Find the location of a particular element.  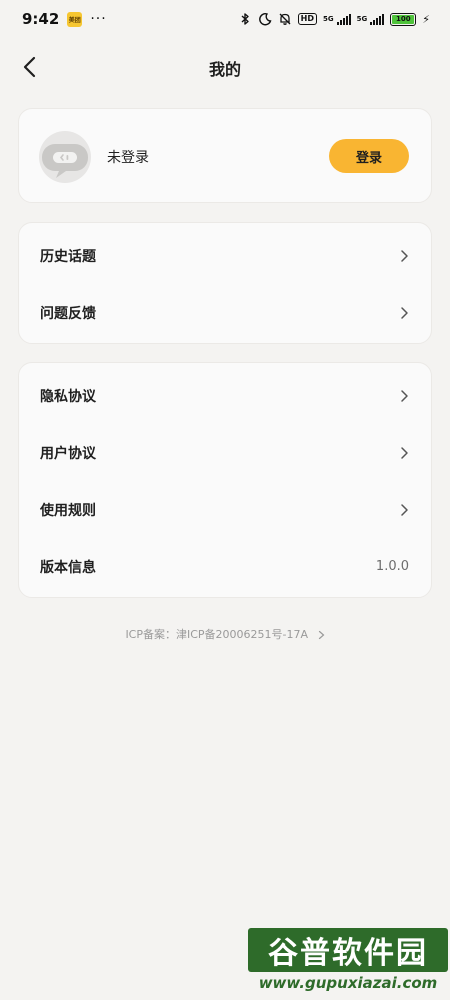

robot-avatar-icon is located at coordinates (65, 161).